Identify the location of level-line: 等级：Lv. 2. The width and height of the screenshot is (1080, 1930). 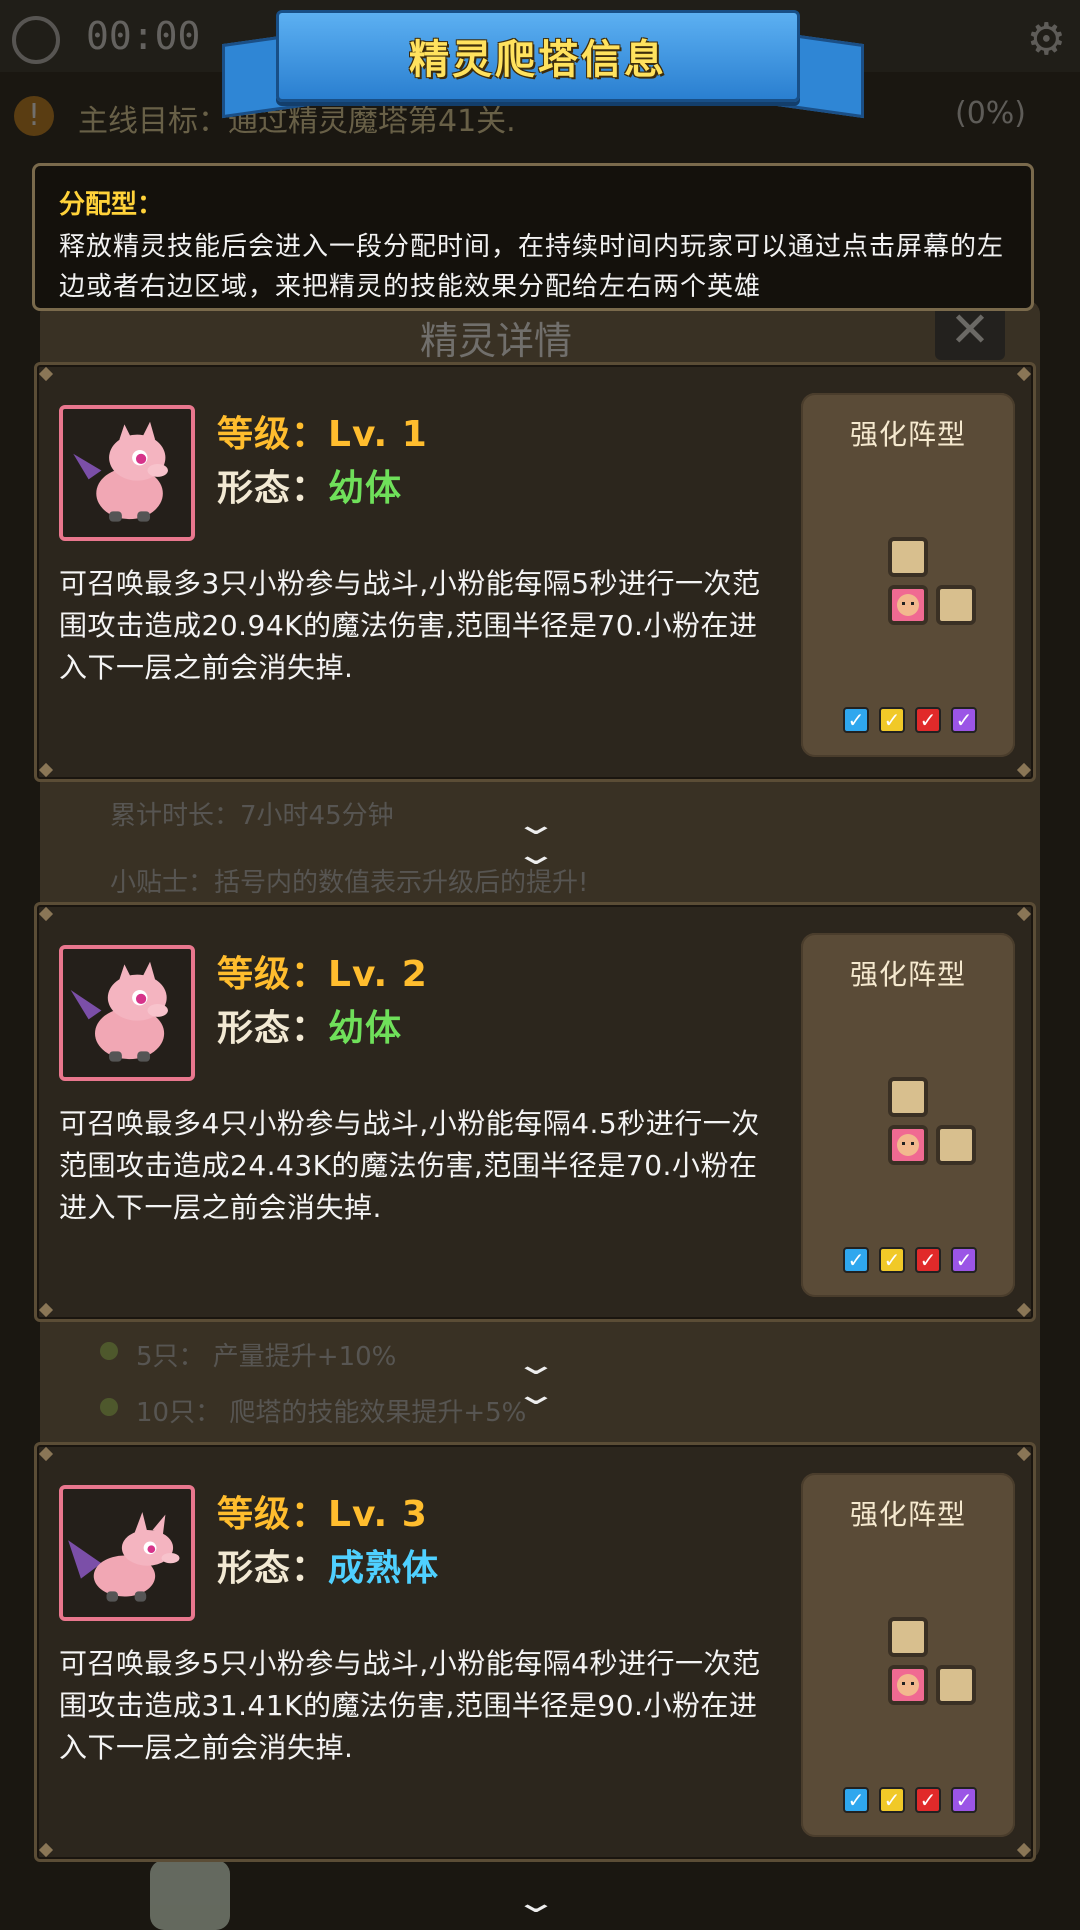
(322, 971).